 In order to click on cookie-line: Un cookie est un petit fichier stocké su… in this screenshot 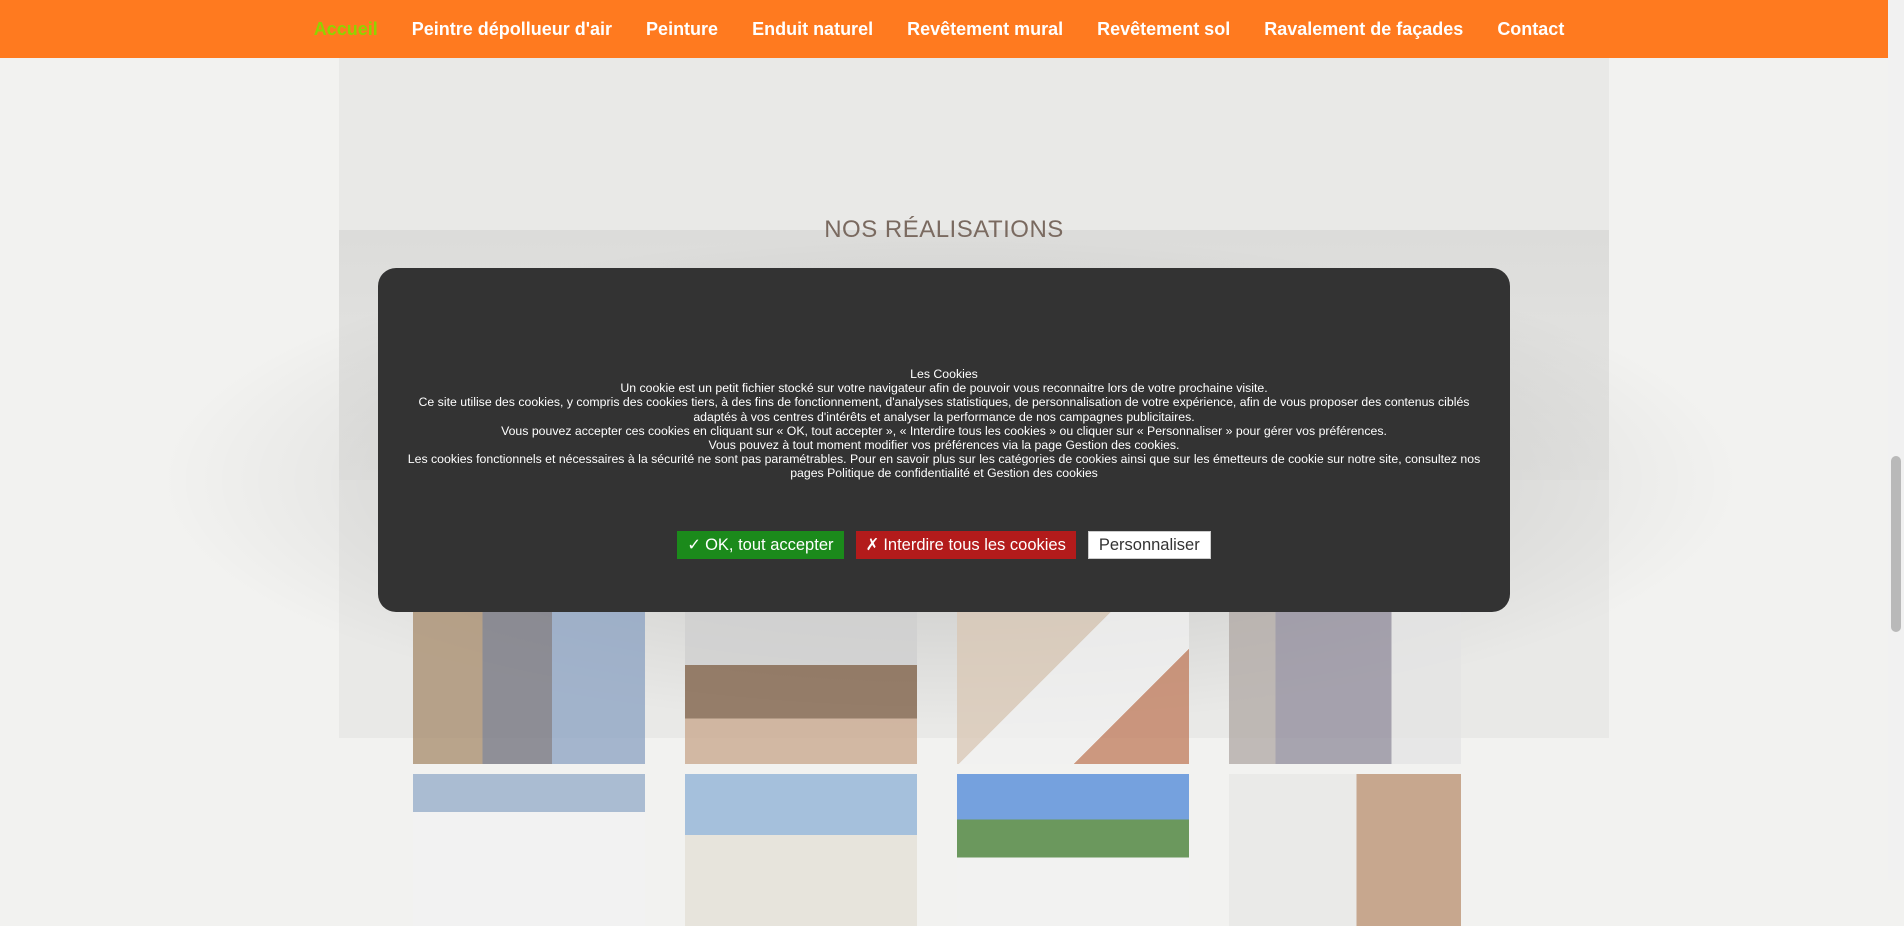, I will do `click(944, 388)`.